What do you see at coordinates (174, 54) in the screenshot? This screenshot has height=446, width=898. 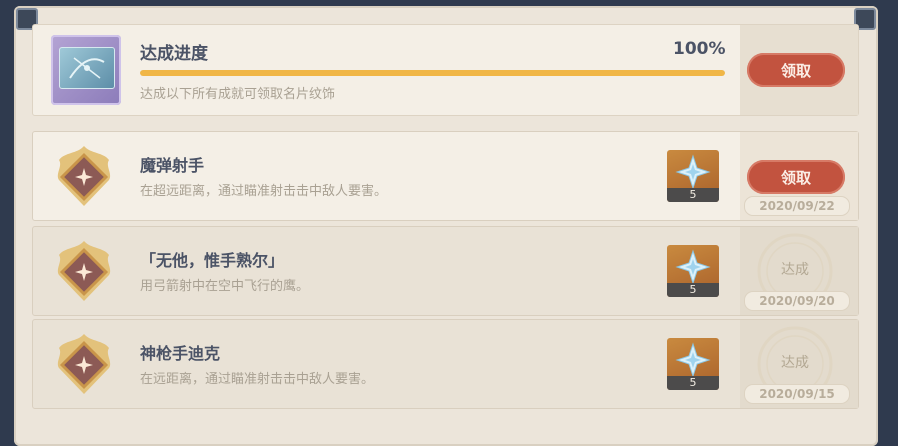 I see `progress-title: 达成进度` at bounding box center [174, 54].